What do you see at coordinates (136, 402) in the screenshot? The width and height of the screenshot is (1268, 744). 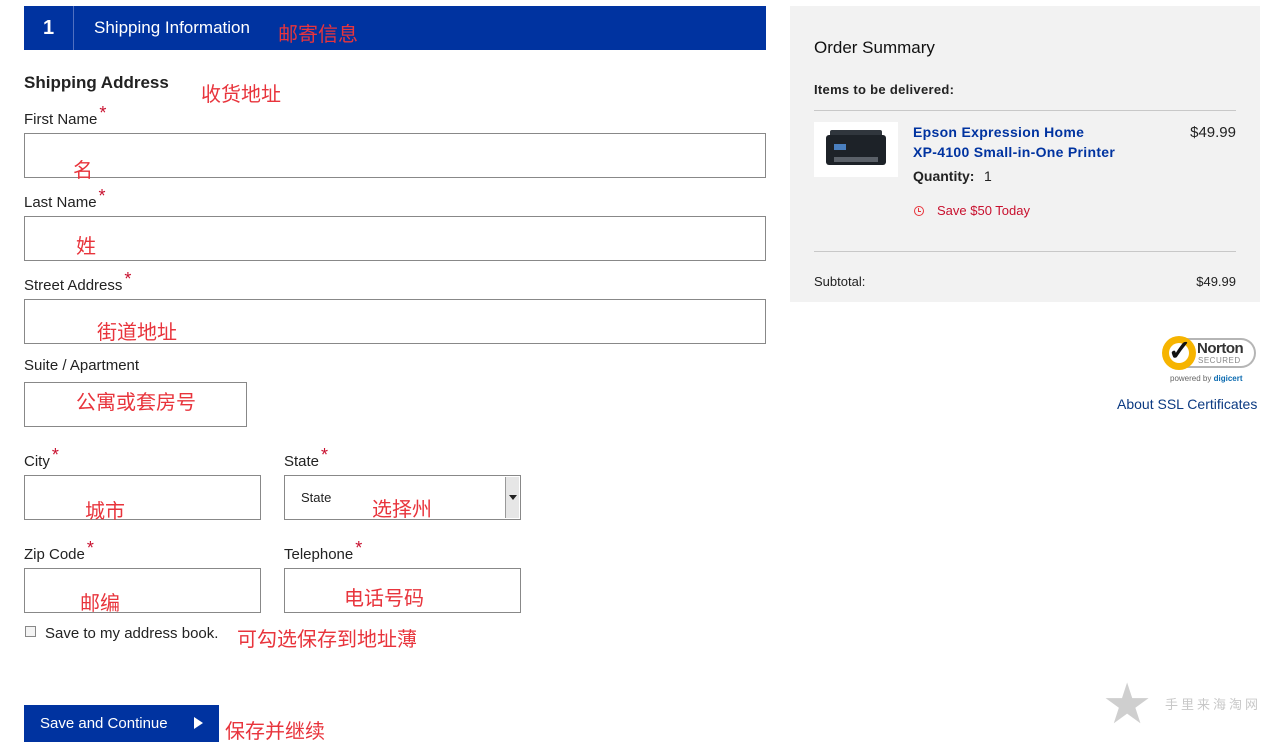 I see `suite-annotation: 公寓或套房号` at bounding box center [136, 402].